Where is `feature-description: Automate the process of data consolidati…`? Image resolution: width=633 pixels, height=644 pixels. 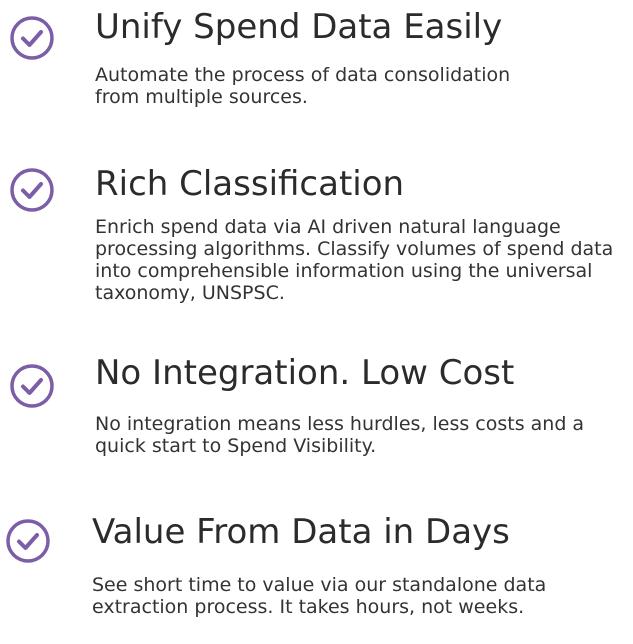
feature-description: Automate the process of data consolidati… is located at coordinates (303, 86).